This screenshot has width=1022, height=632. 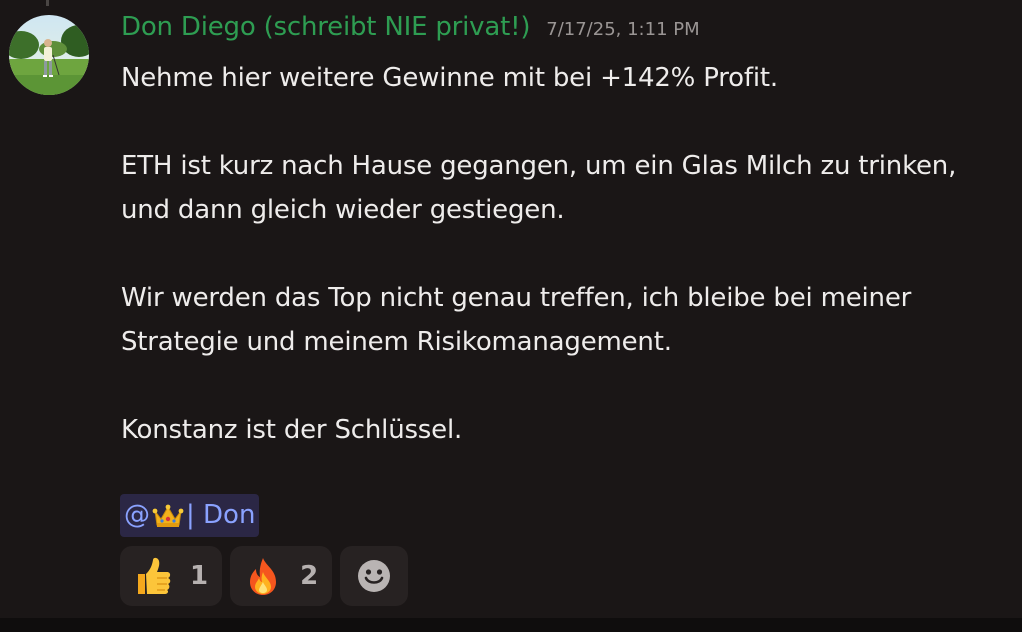 I want to click on fire-icon, so click(x=263, y=576).